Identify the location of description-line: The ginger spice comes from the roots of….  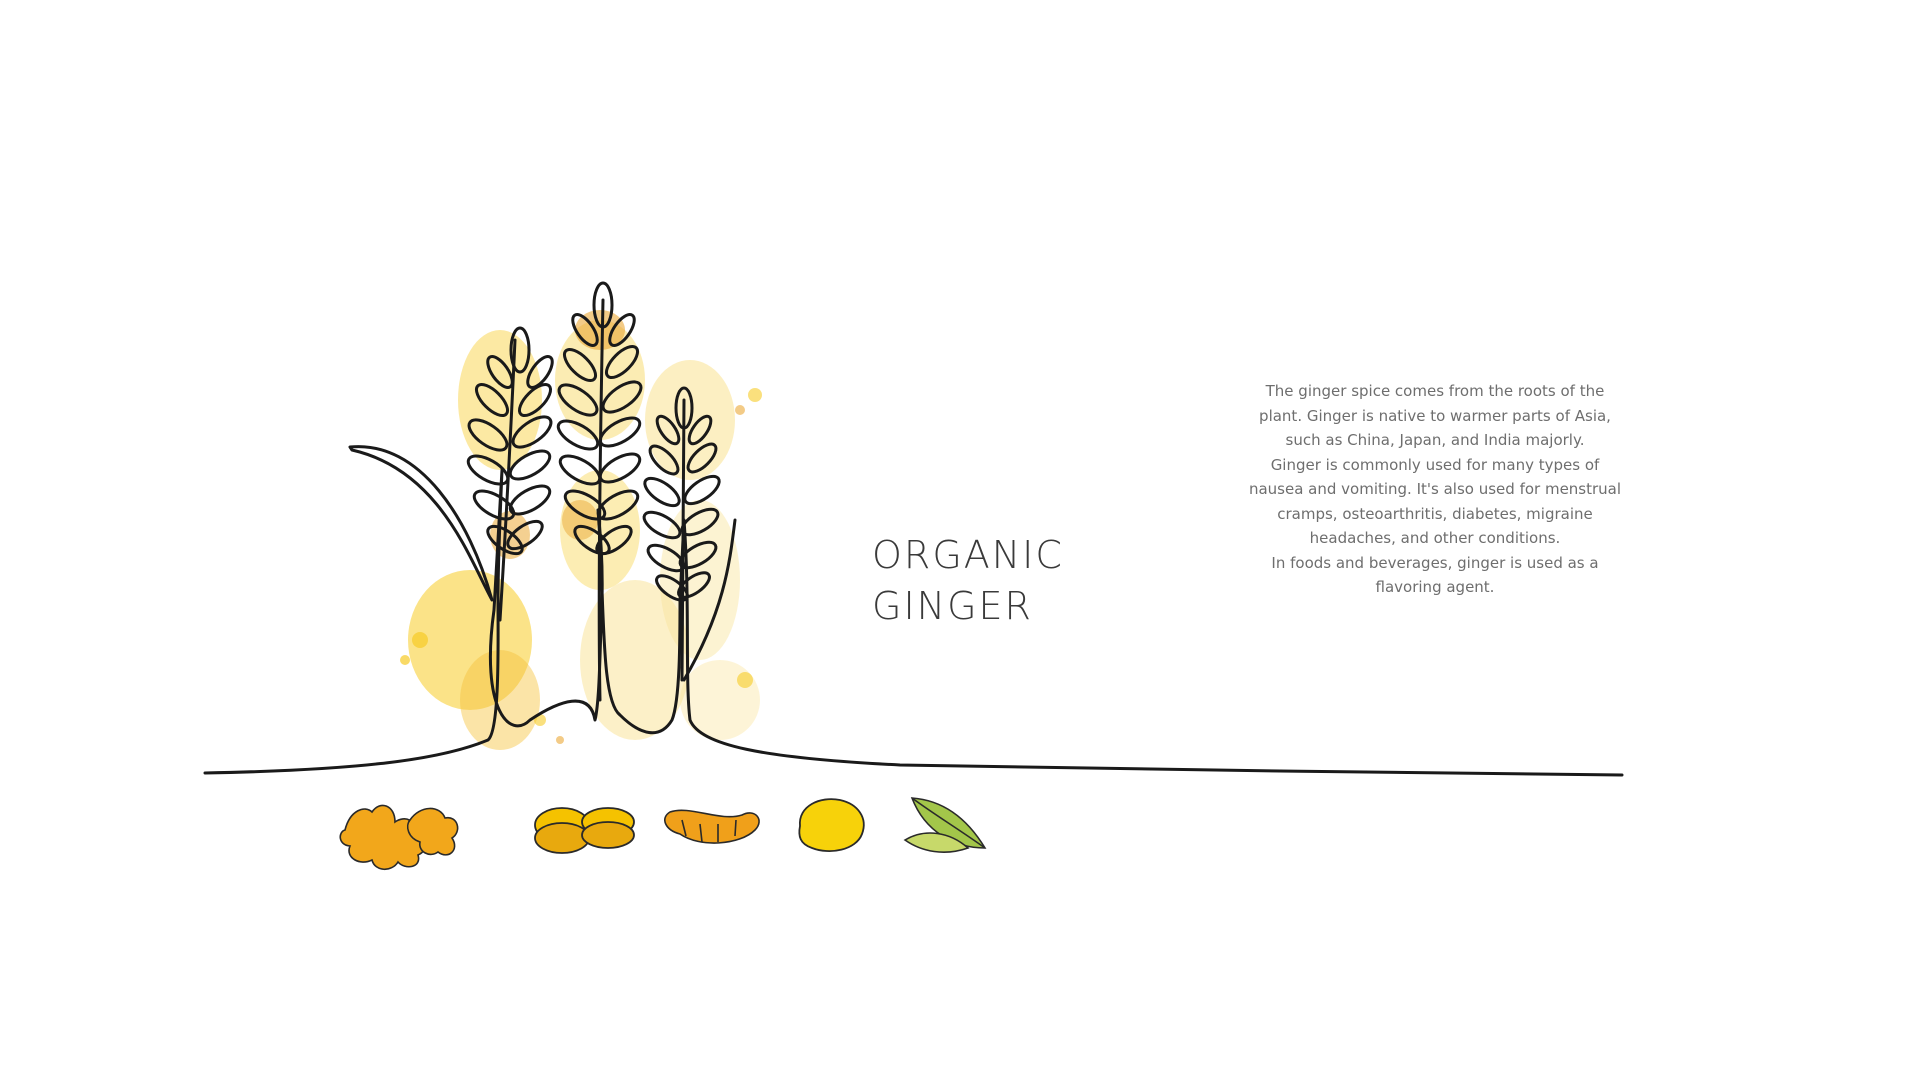
(1435, 391).